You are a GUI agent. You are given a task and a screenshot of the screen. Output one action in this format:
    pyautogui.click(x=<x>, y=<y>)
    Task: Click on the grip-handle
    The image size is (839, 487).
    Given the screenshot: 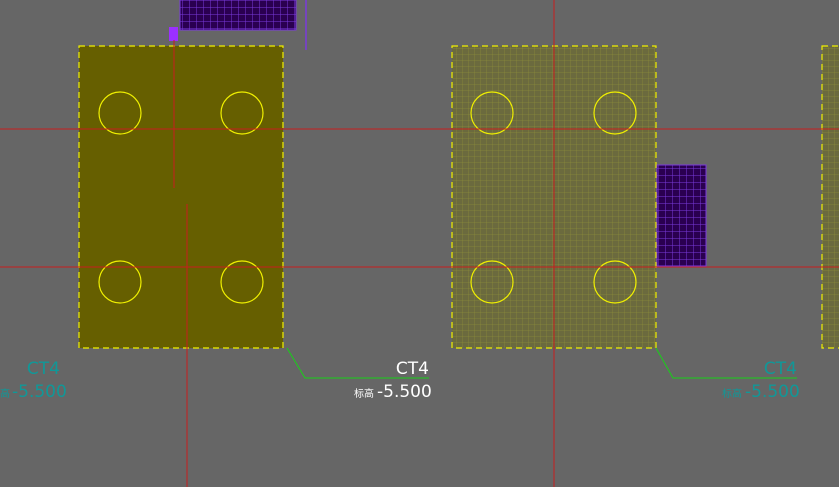 What is the action you would take?
    pyautogui.click(x=173, y=34)
    